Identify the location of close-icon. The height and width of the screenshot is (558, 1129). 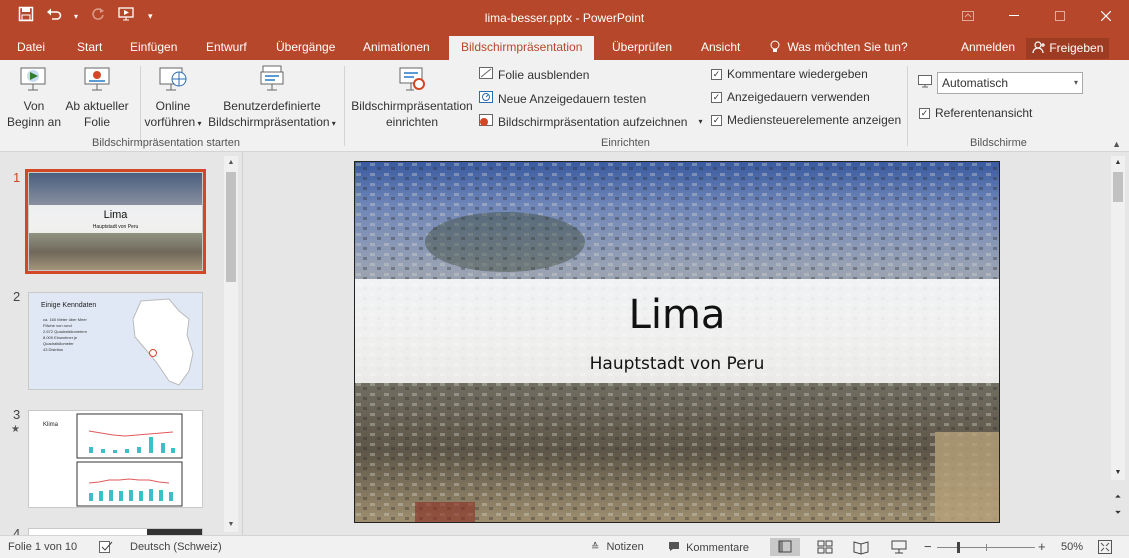
(1106, 16).